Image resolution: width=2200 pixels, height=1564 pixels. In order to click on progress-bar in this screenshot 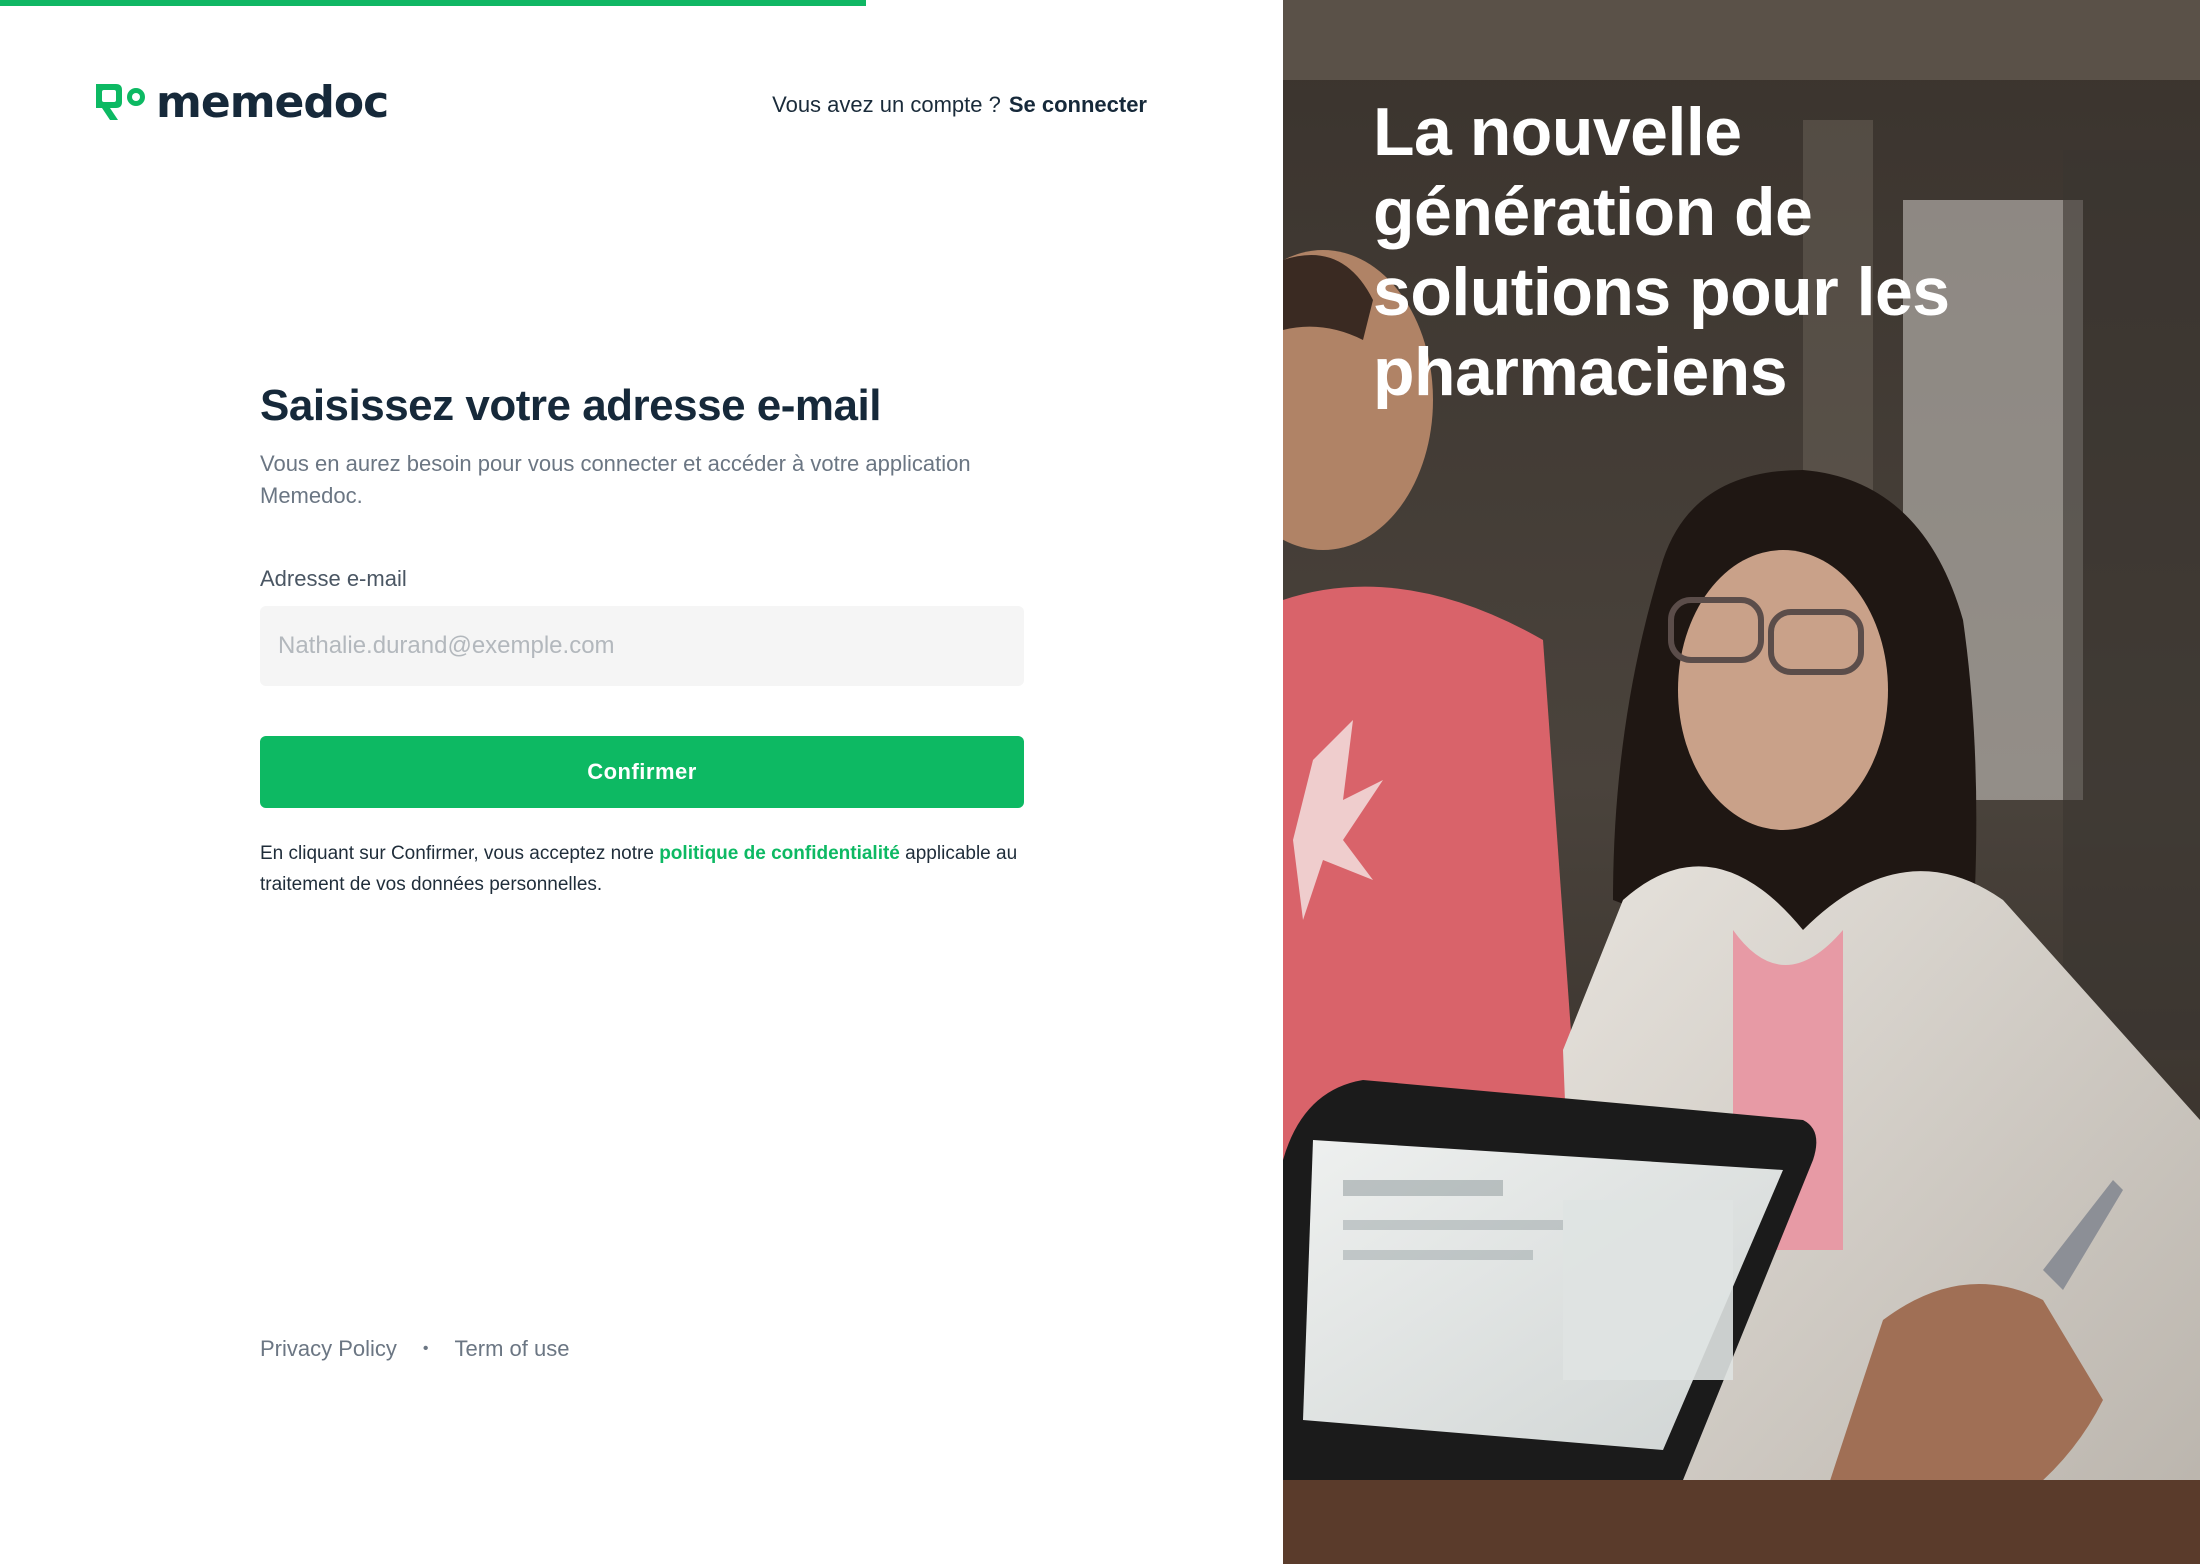, I will do `click(641, 3)`.